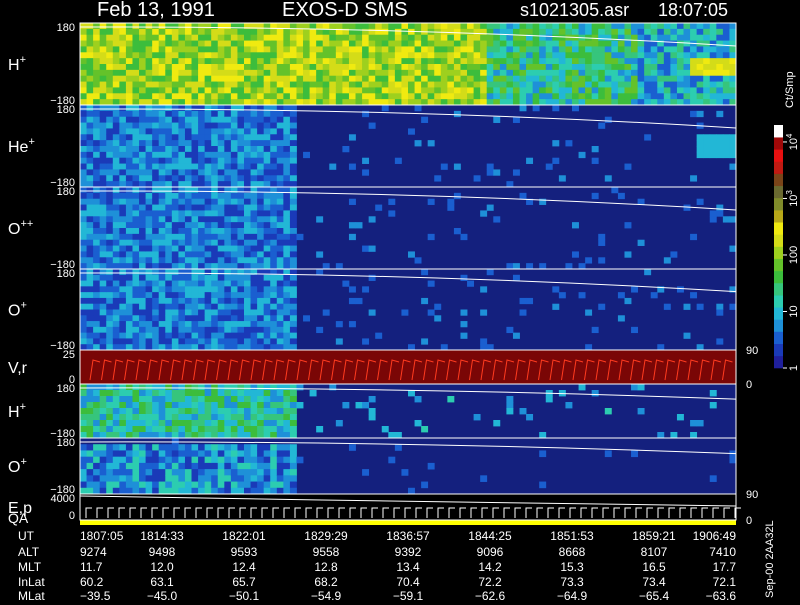 The image size is (800, 605). What do you see at coordinates (372, 411) in the screenshot?
I see `panel-5: H+180−180` at bounding box center [372, 411].